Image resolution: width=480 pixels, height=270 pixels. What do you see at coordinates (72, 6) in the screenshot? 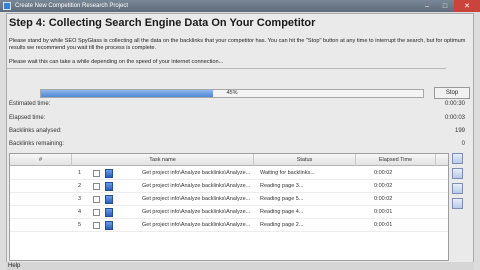
I see `window-title: Create New Competition Research Project` at bounding box center [72, 6].